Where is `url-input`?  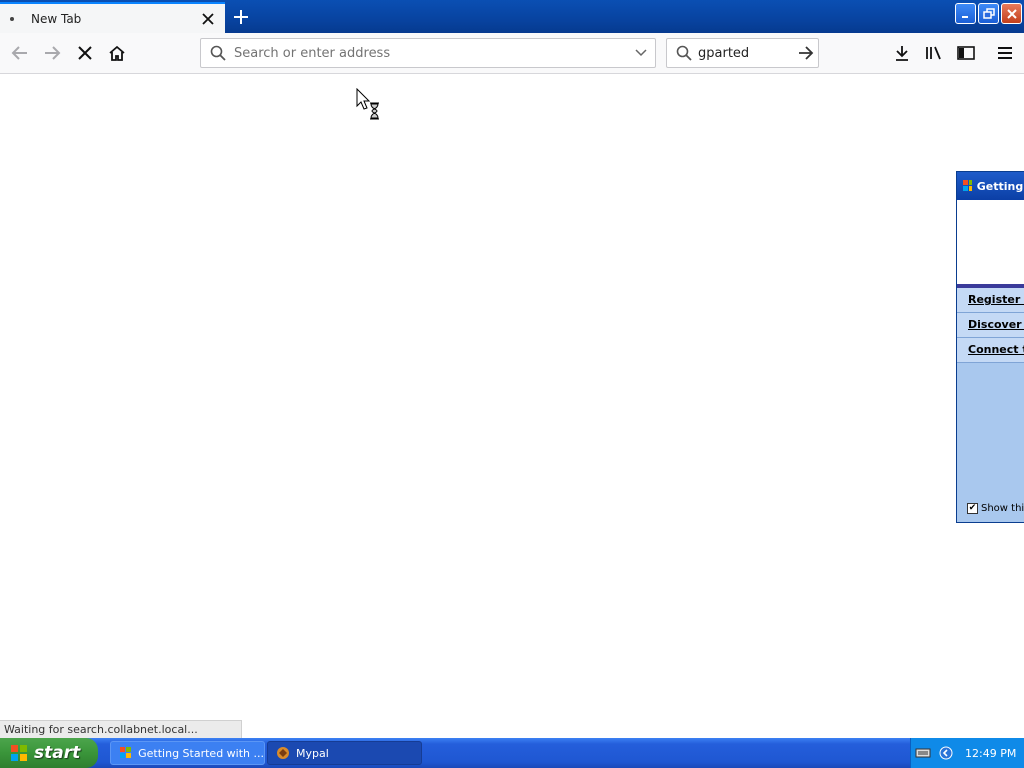 url-input is located at coordinates (434, 53).